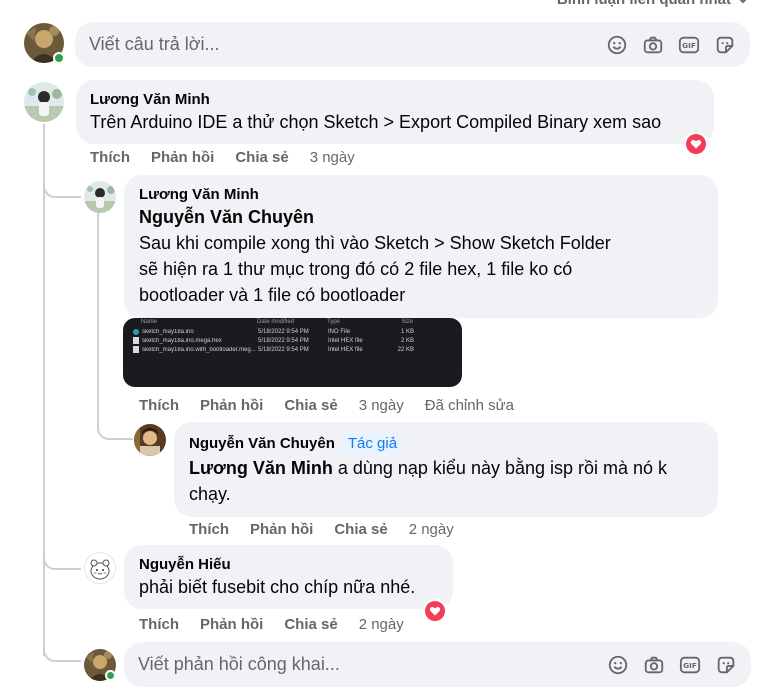 The image size is (765, 696). I want to click on comment-text-line: chạy., so click(210, 494).